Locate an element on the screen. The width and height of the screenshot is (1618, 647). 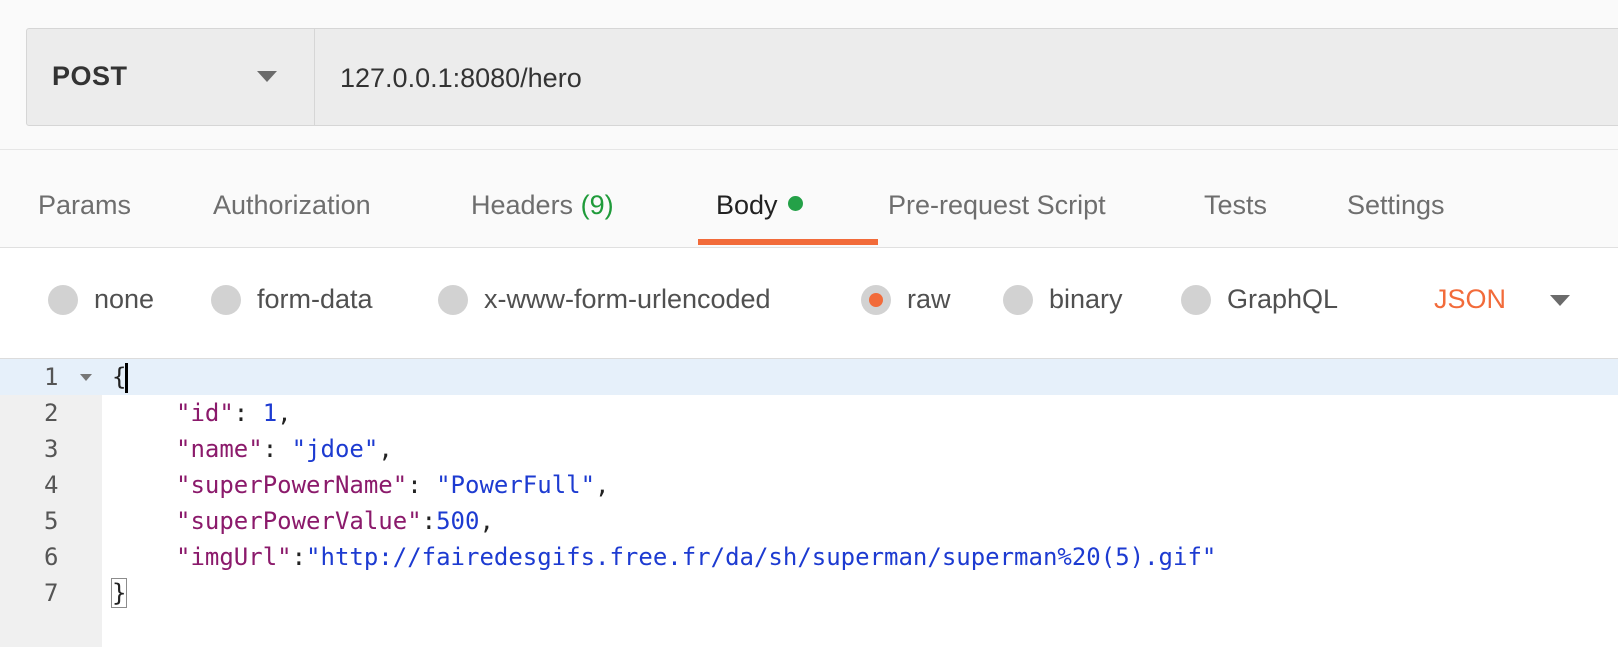
json-value: 1 is located at coordinates (270, 413).